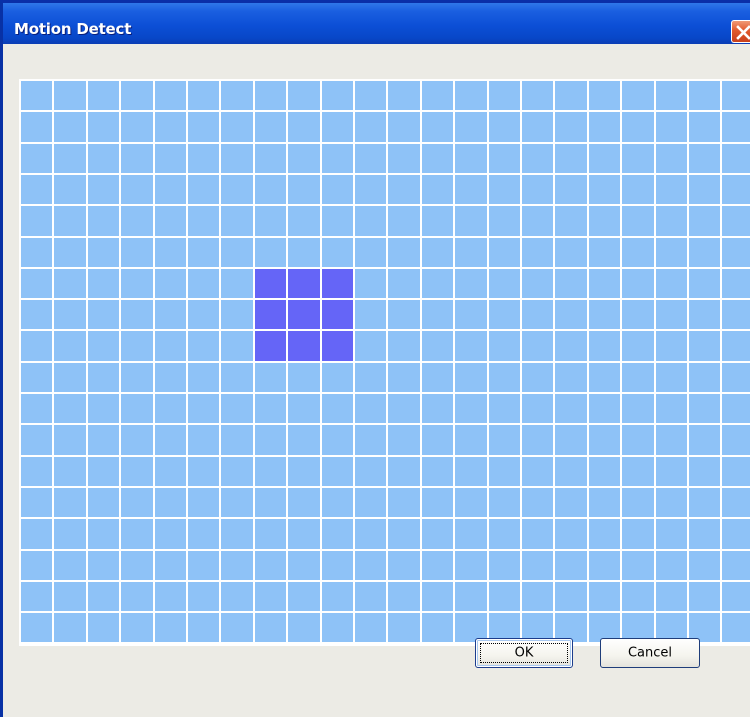 This screenshot has height=717, width=750. Describe the element at coordinates (376, 23) in the screenshot. I see `title-bar: Motion Detect` at that location.